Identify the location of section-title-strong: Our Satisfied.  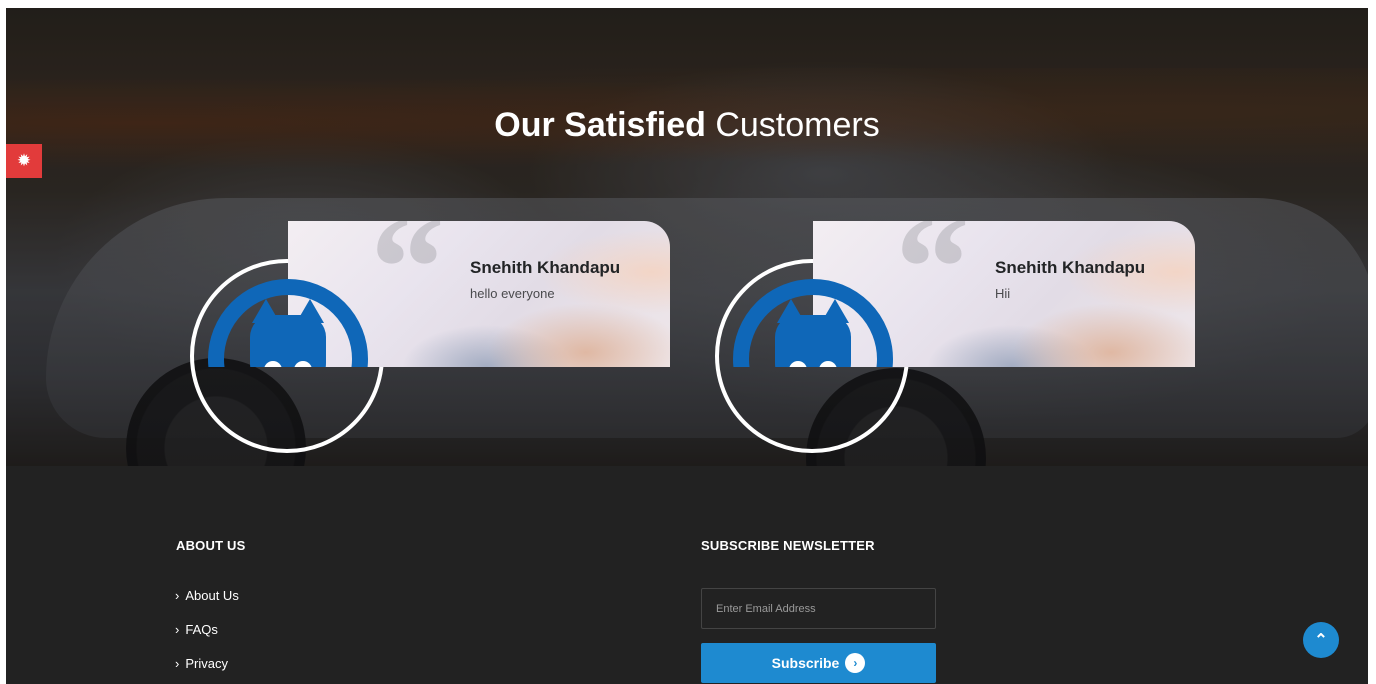
(600, 125).